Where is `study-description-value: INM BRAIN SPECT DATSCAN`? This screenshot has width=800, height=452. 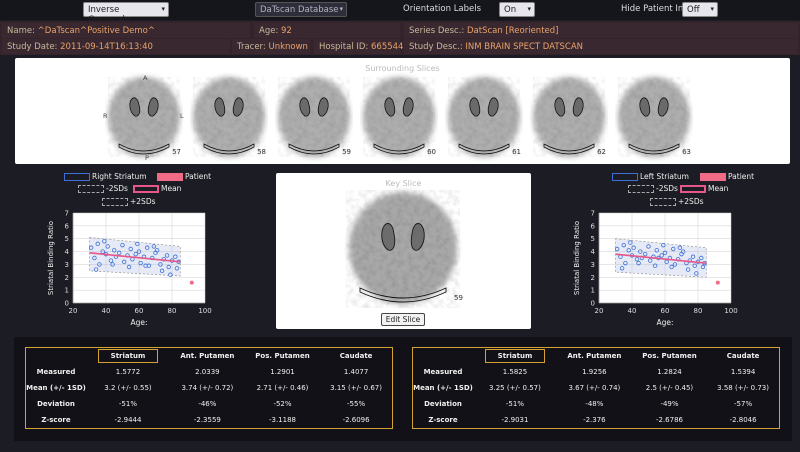 study-description-value: INM BRAIN SPECT DATSCAN is located at coordinates (524, 47).